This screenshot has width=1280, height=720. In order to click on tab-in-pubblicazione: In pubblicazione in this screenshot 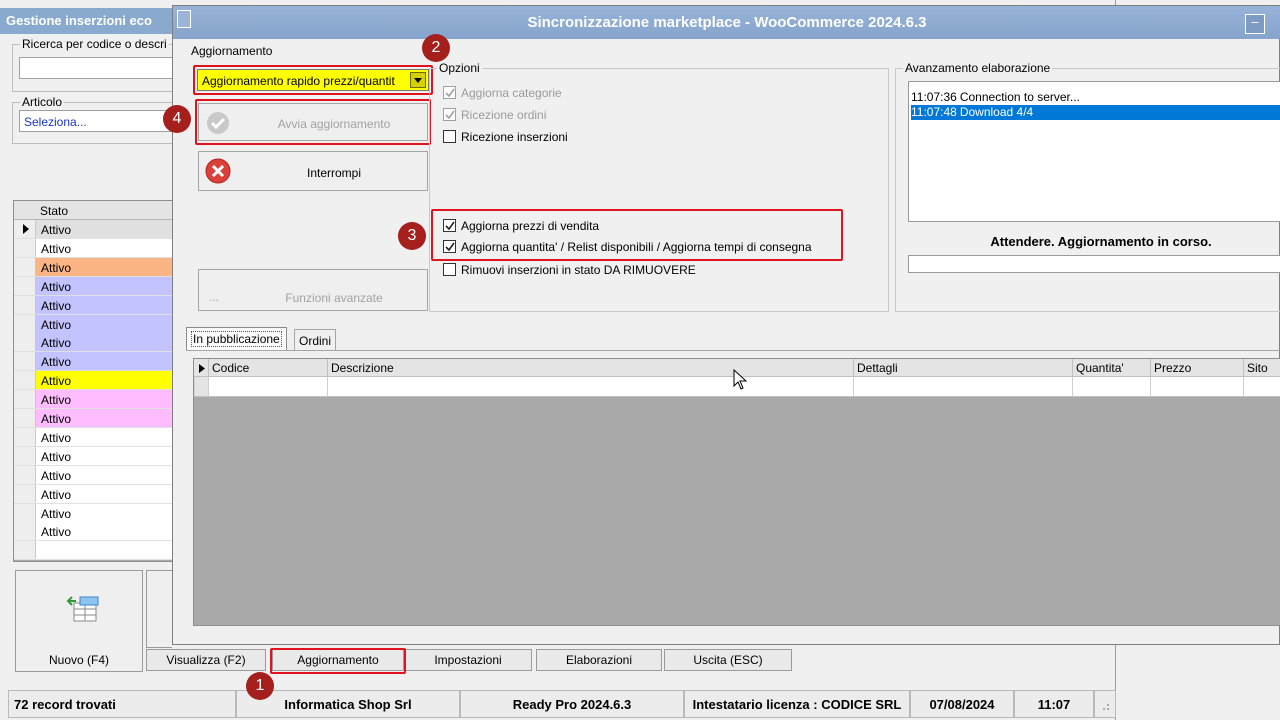, I will do `click(236, 339)`.